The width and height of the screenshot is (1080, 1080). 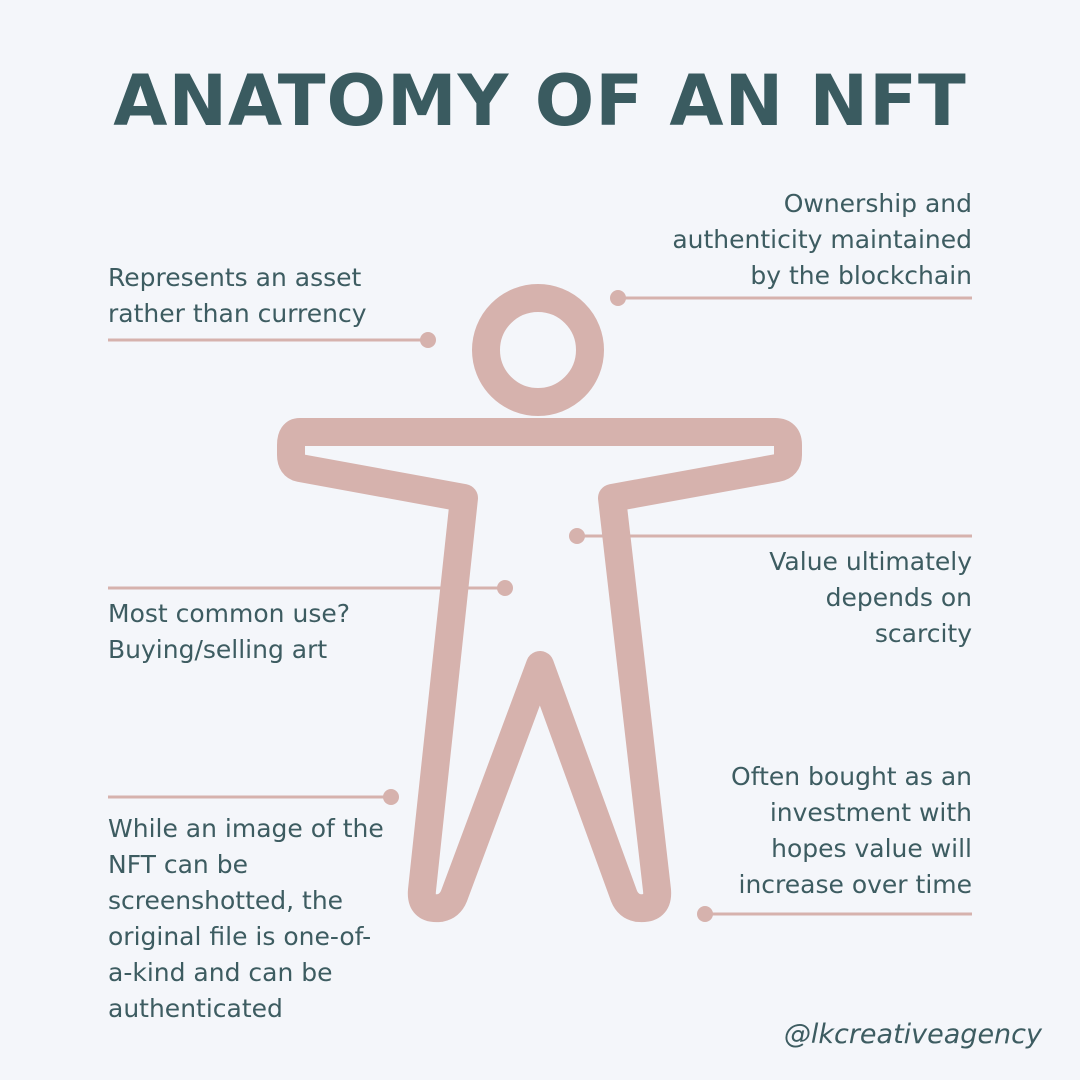 I want to click on annotation-line: authenticated, so click(x=195, y=1008).